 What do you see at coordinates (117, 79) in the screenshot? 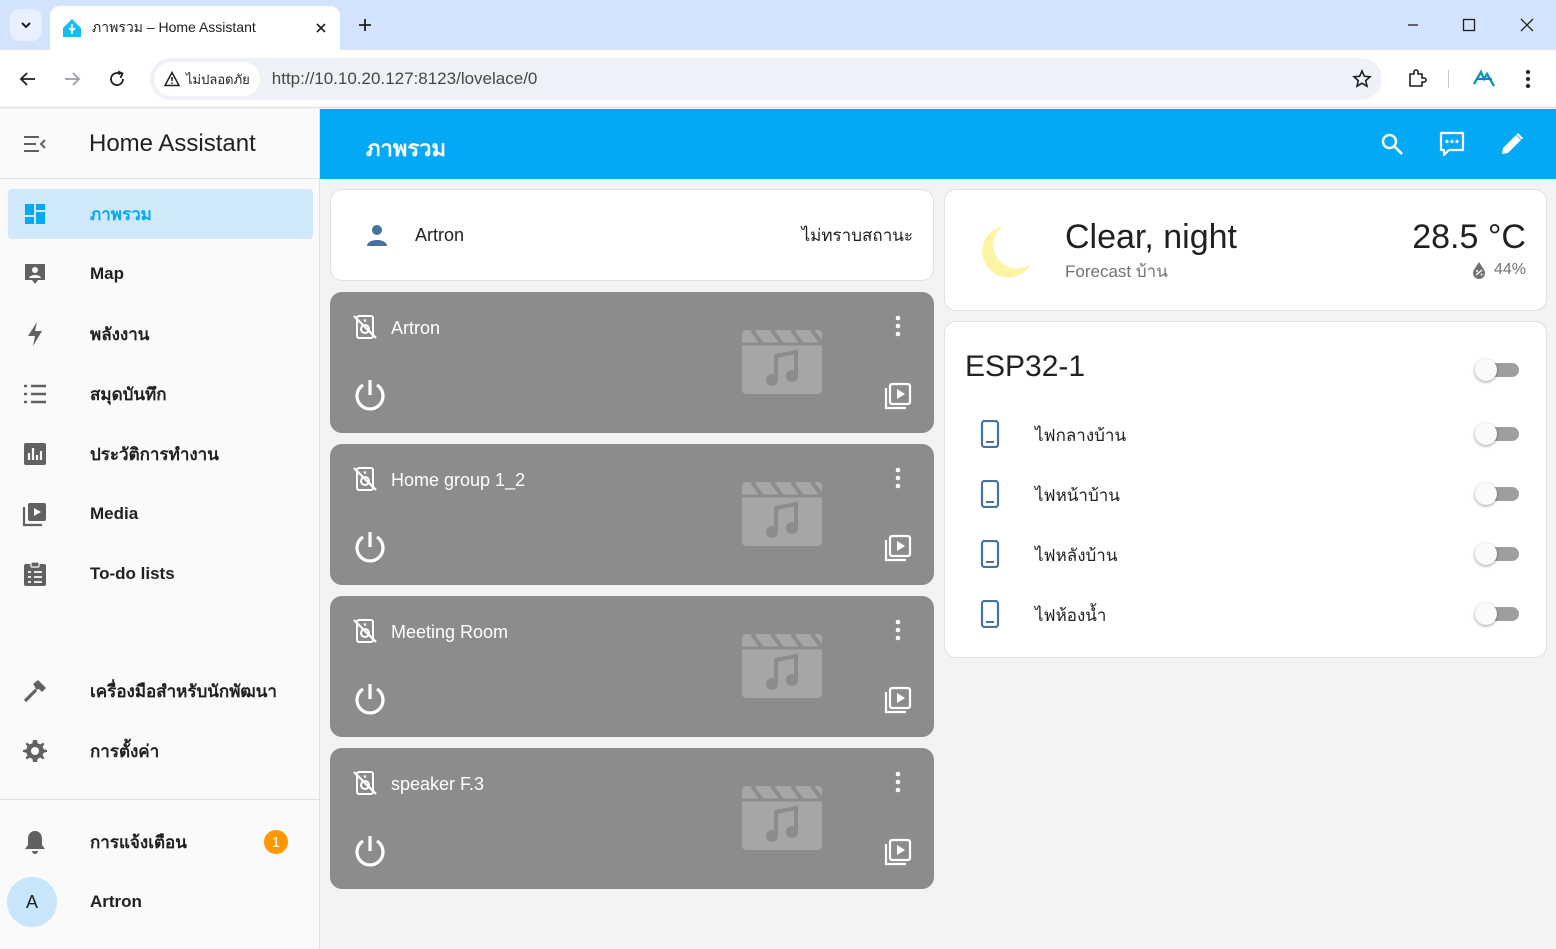
I see `reload-button` at bounding box center [117, 79].